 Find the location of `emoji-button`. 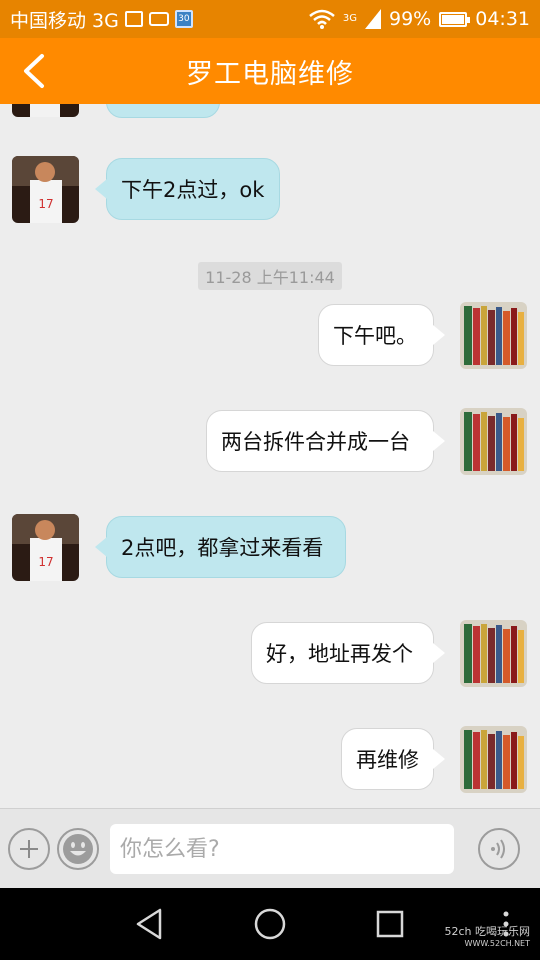

emoji-button is located at coordinates (78, 849).